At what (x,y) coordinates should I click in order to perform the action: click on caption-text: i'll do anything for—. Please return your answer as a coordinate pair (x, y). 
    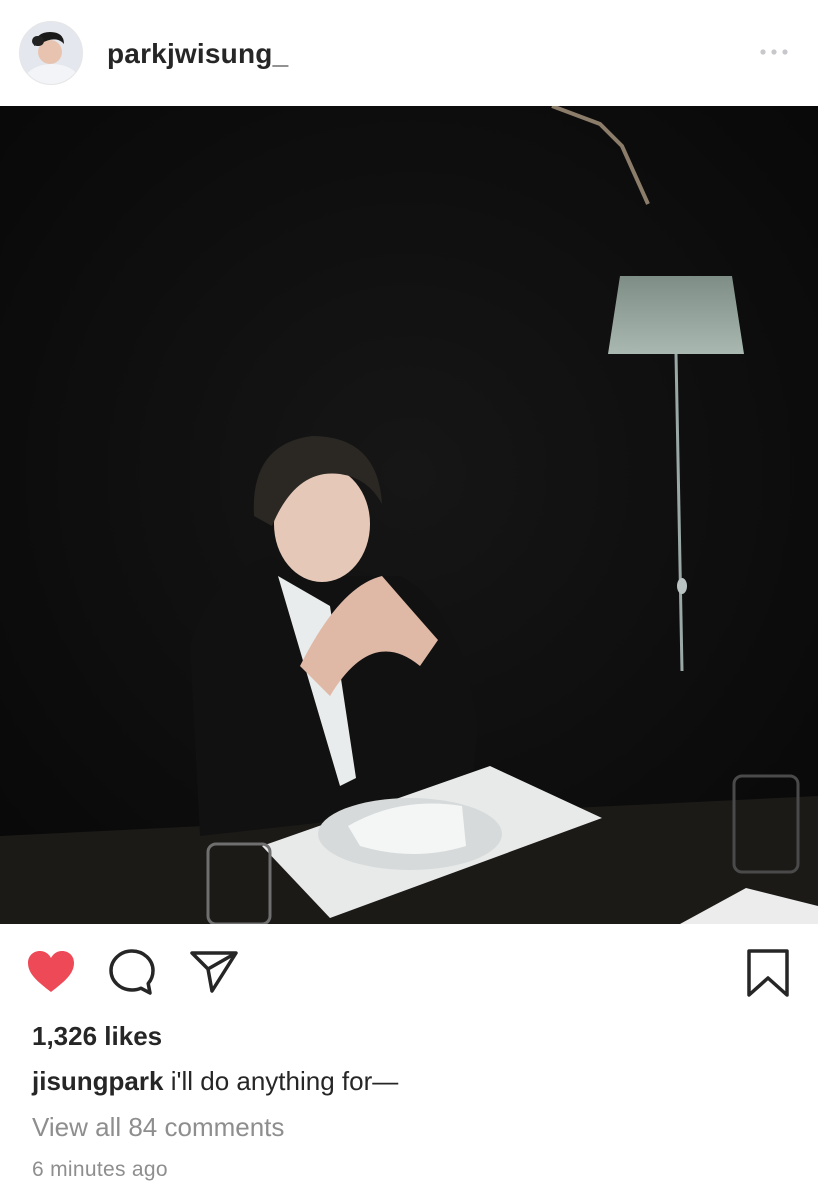
    Looking at the image, I should click on (284, 1081).